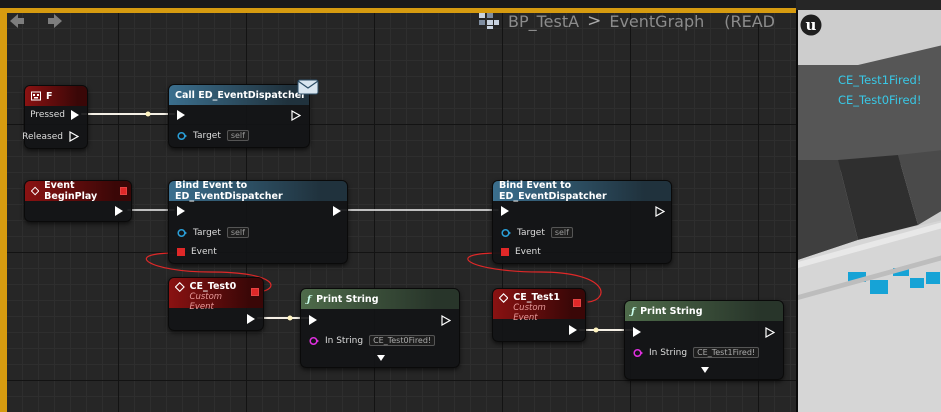 This screenshot has width=941, height=412. What do you see at coordinates (229, 191) in the screenshot?
I see `bind-event-1-title: Bind Event to ED_EventDispatcher` at bounding box center [229, 191].